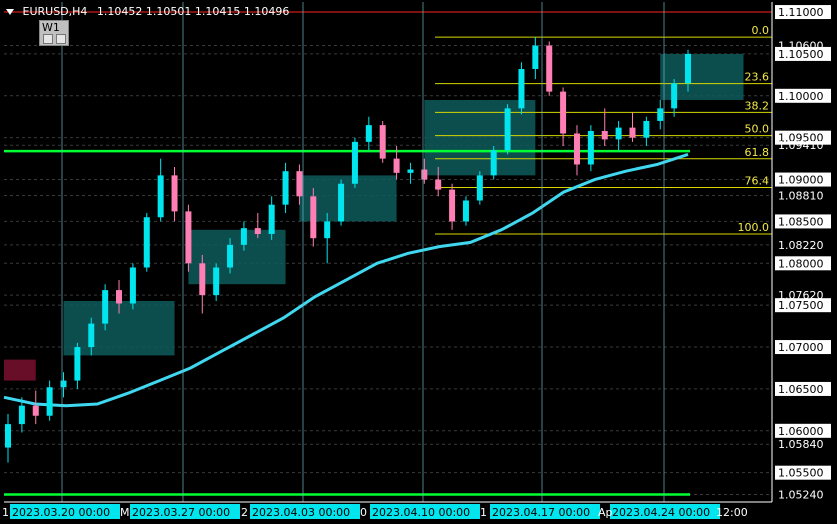 The image size is (837, 524). I want to click on fib-level-label: 61.8, so click(757, 152).